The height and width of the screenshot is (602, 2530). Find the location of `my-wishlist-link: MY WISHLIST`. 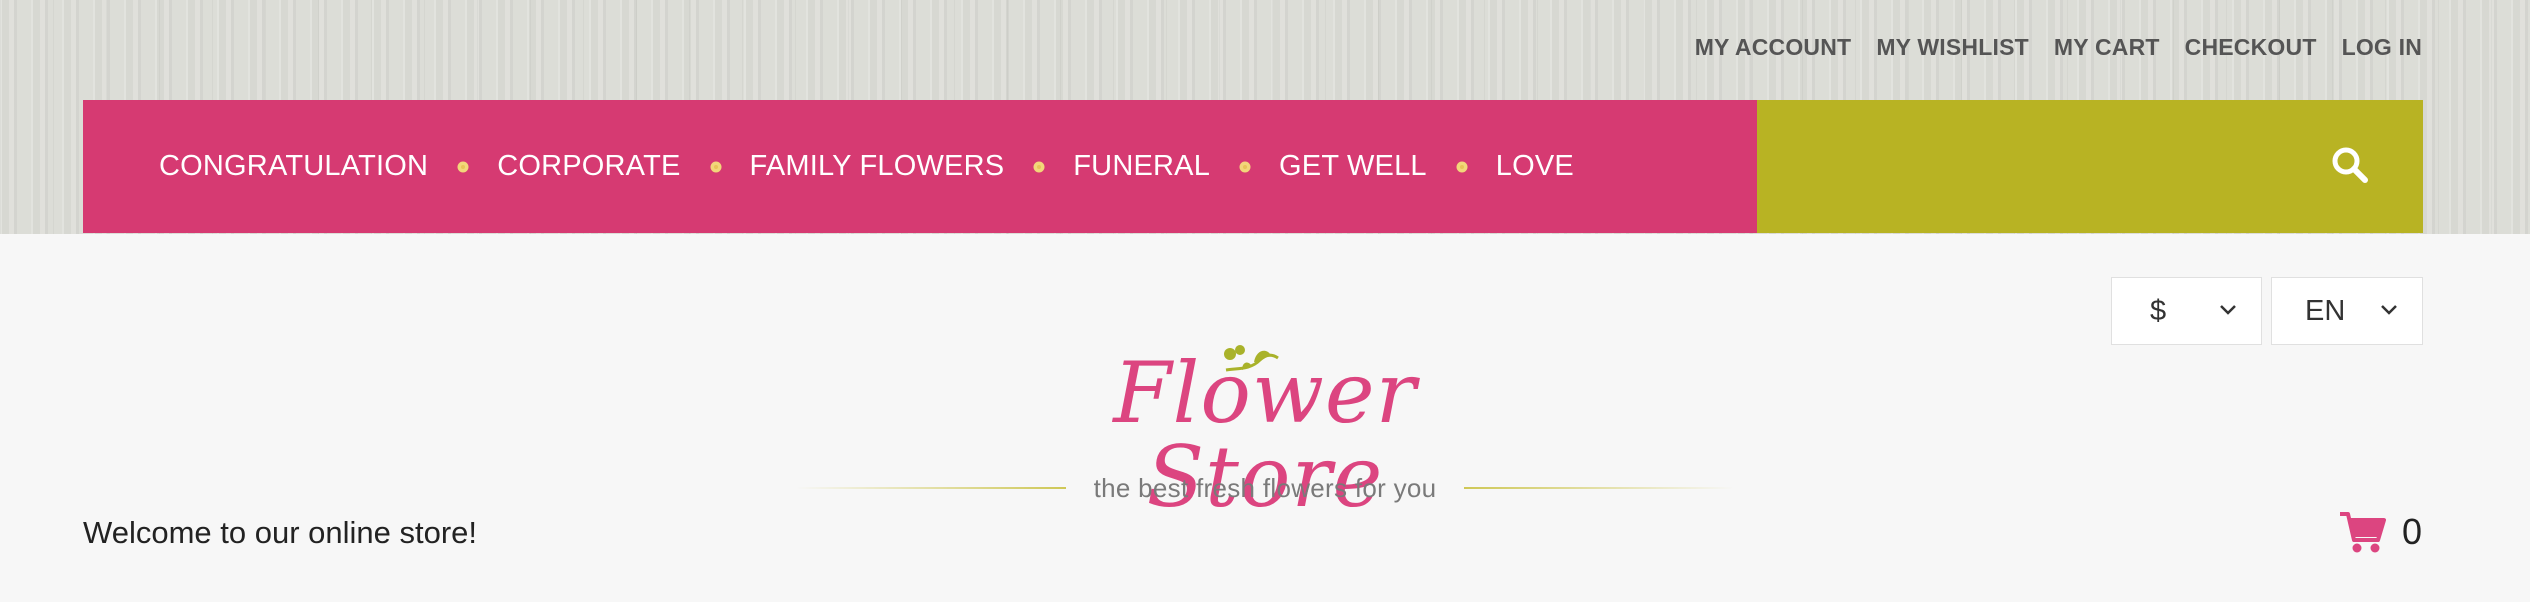

my-wishlist-link: MY WISHLIST is located at coordinates (1952, 47).